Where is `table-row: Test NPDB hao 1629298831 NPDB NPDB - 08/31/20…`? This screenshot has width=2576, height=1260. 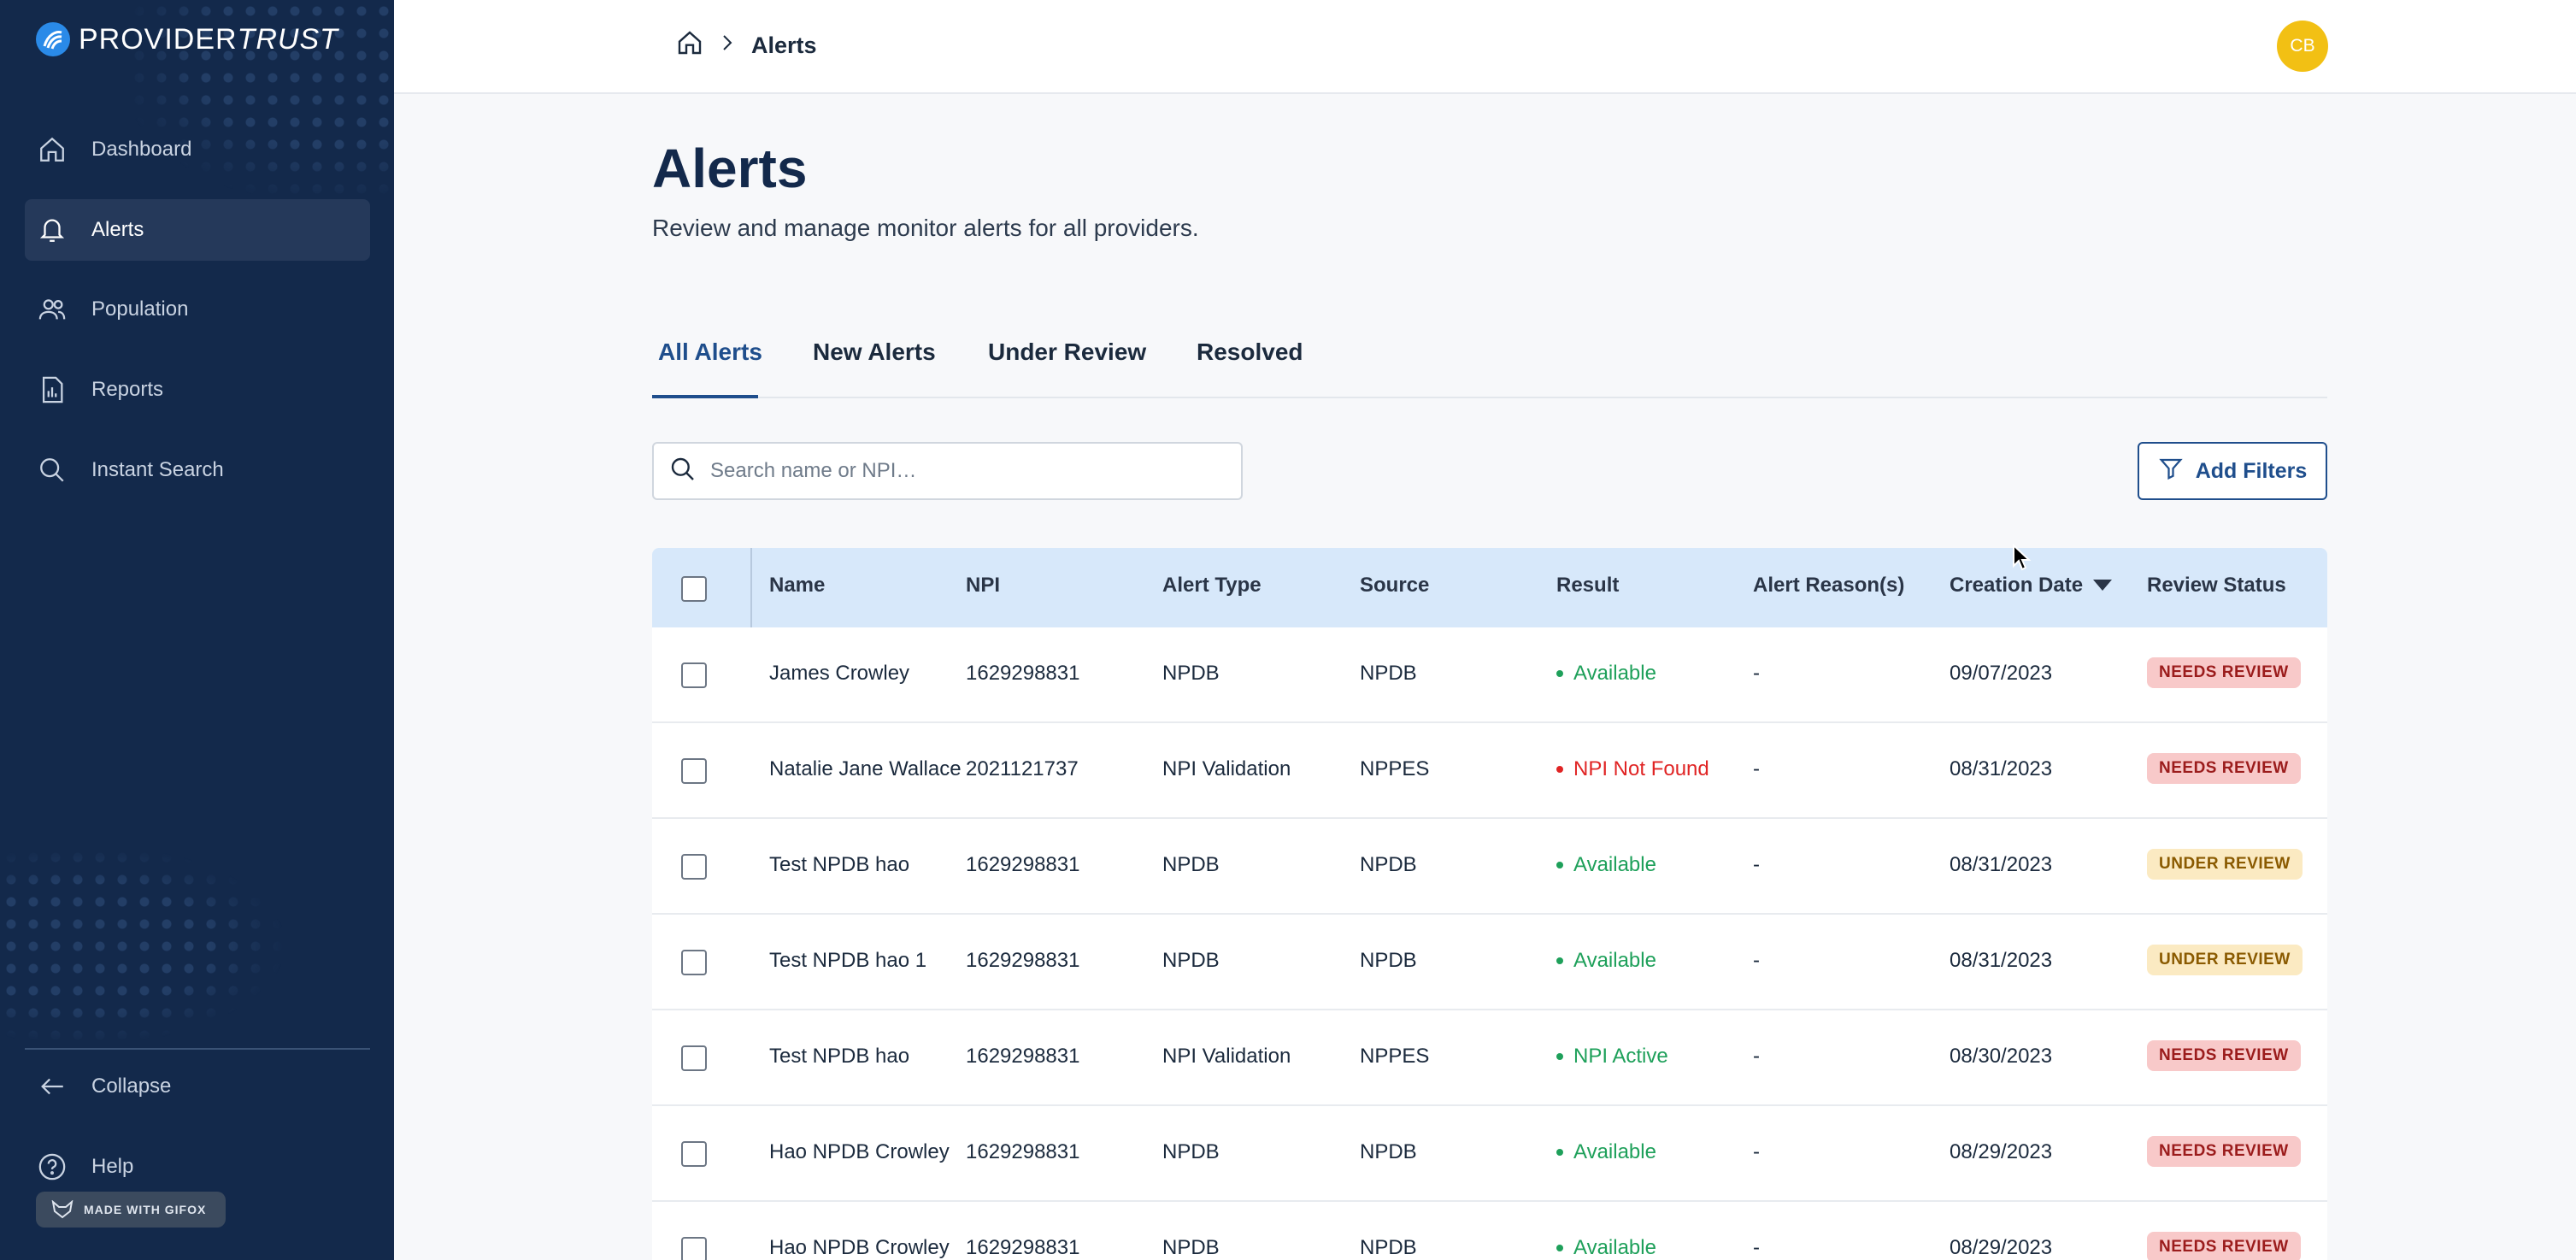
table-row: Test NPDB hao 1629298831 NPDB NPDB - 08/31/20… is located at coordinates (1489, 867).